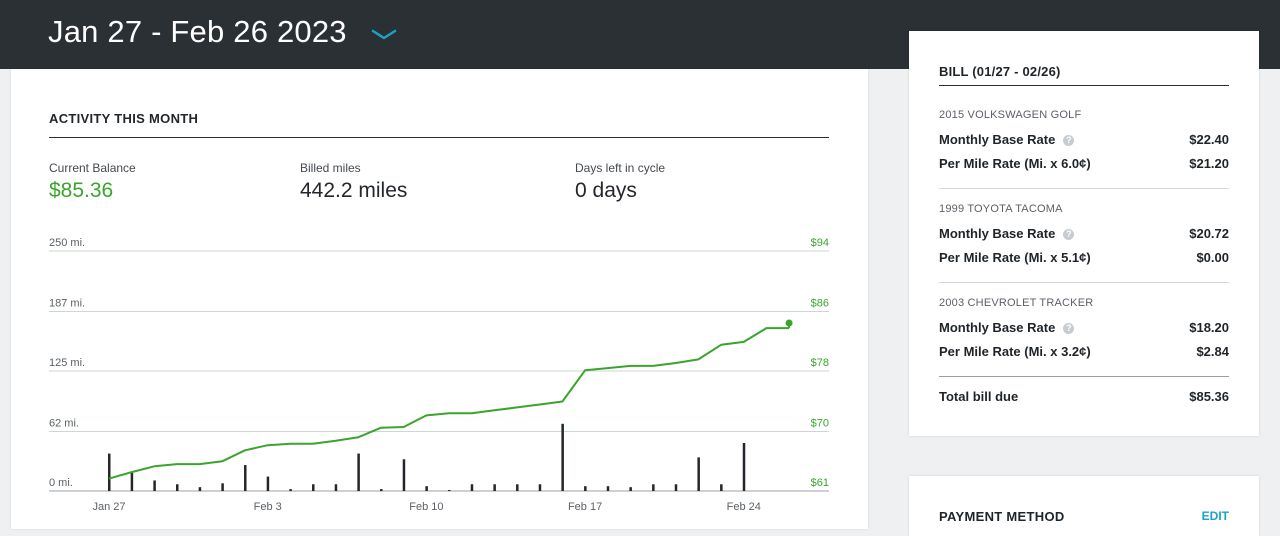 Image resolution: width=1280 pixels, height=536 pixels. I want to click on bill-row-value: $18.20, so click(1209, 327).